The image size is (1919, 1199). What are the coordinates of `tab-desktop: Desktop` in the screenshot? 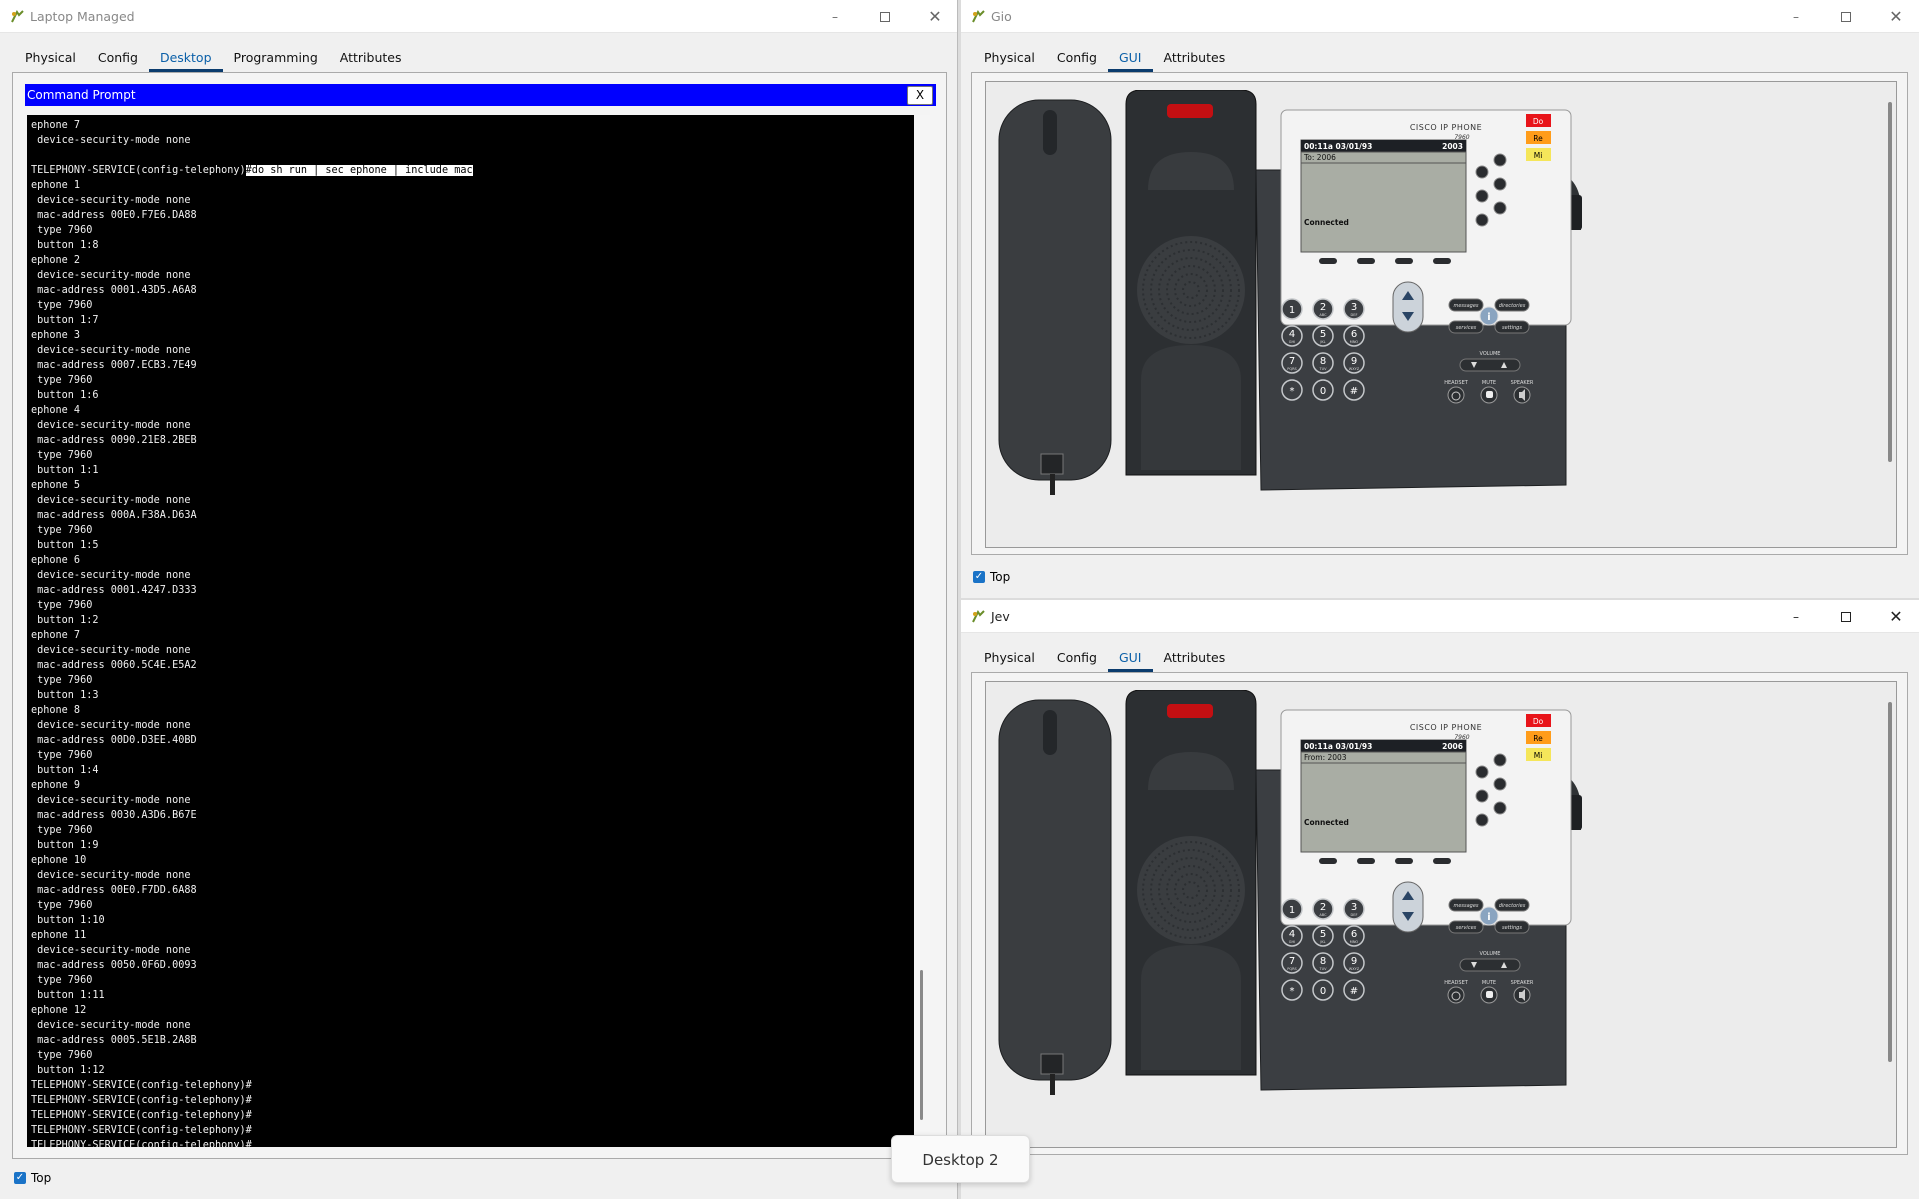 It's located at (185, 60).